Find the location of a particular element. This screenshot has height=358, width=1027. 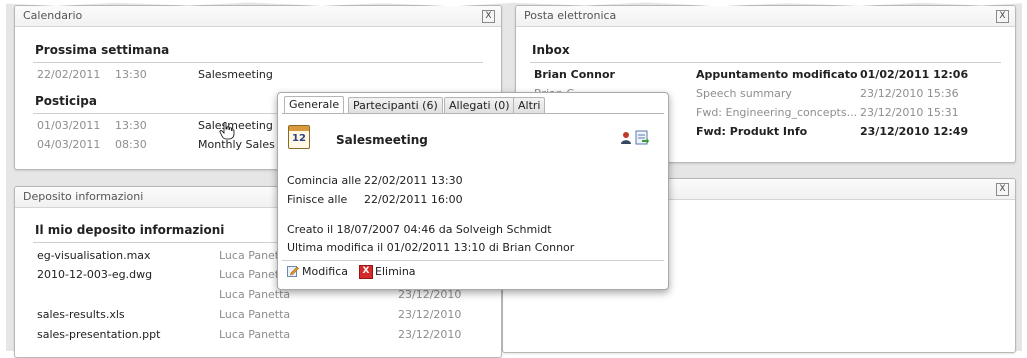

email-panel-title: Posta elettronica is located at coordinates (765, 16).